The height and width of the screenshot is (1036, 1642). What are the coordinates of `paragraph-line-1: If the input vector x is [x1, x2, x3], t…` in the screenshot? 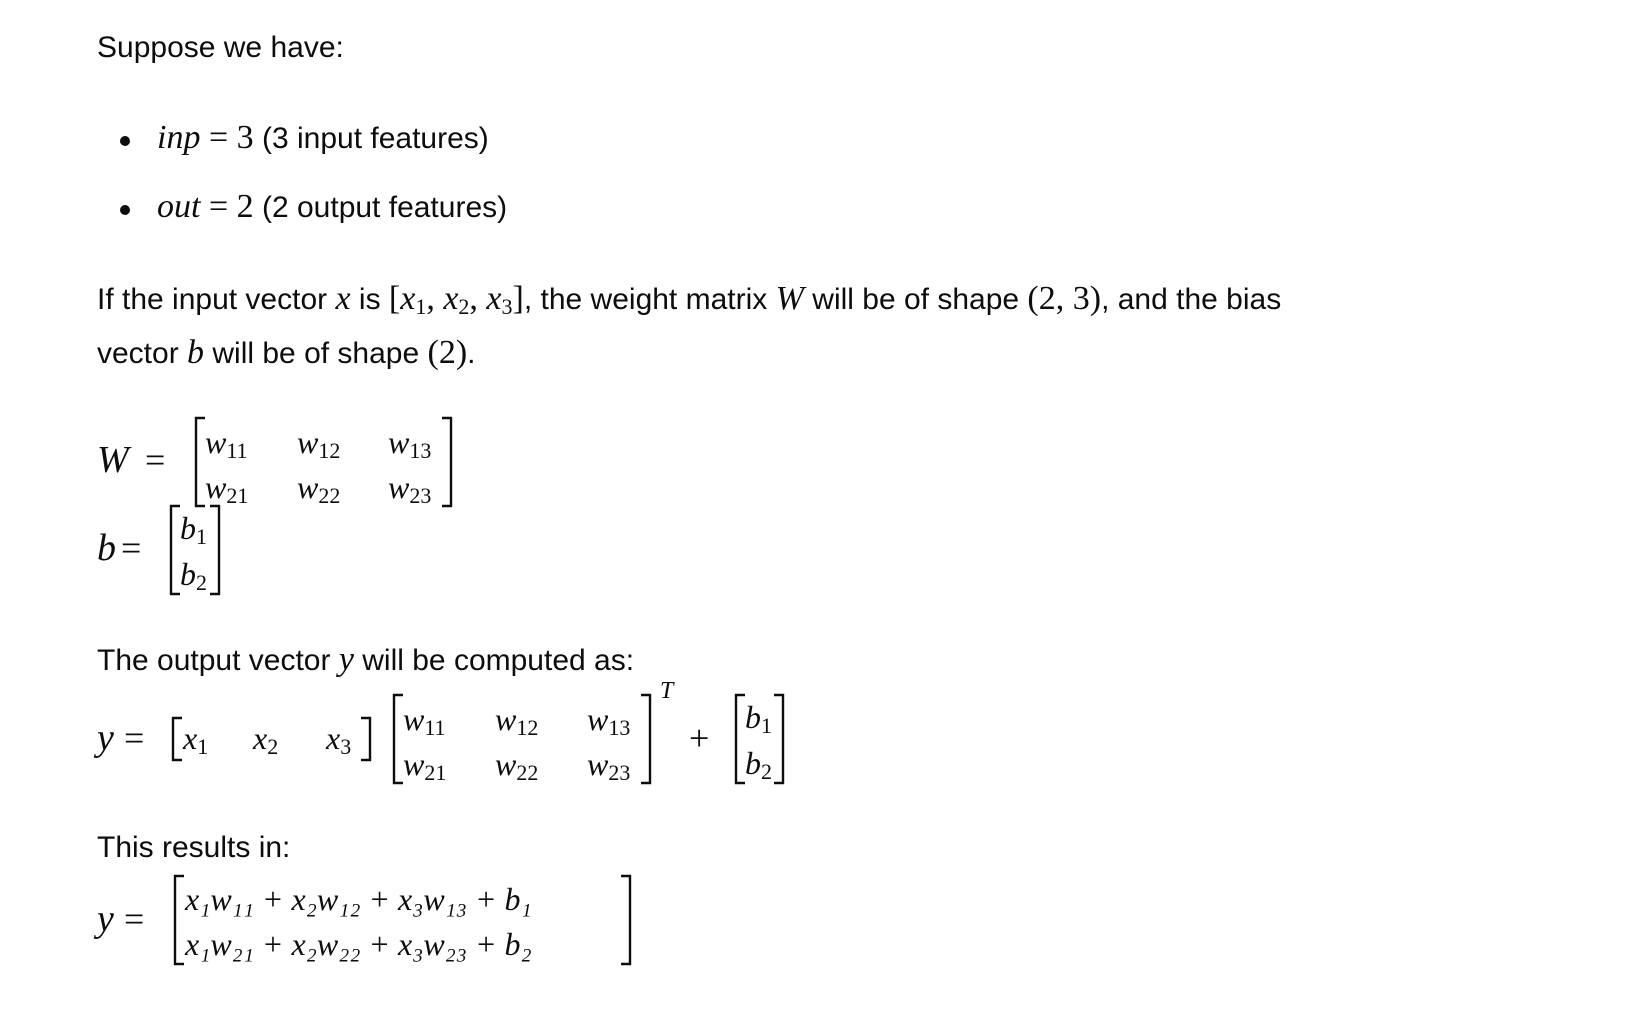 It's located at (689, 300).